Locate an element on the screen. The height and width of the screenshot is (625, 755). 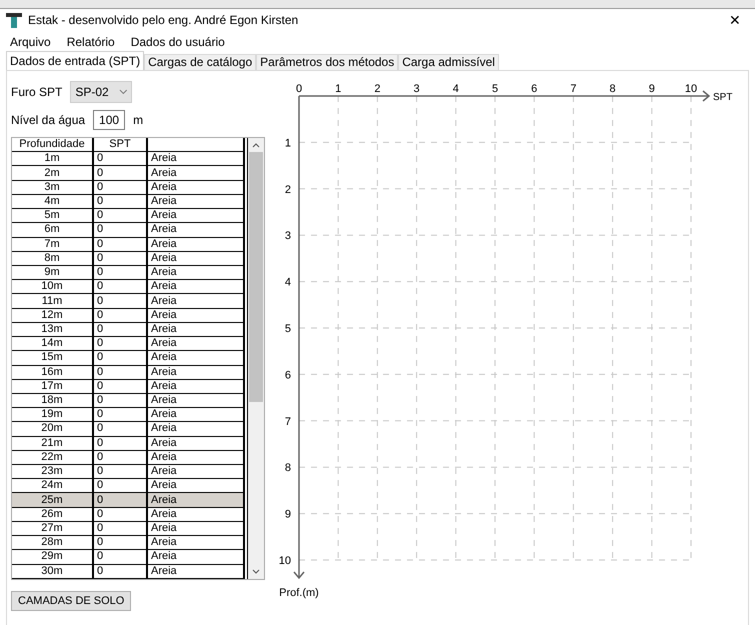
table-row: 13m 0 Areia is located at coordinates (128, 329).